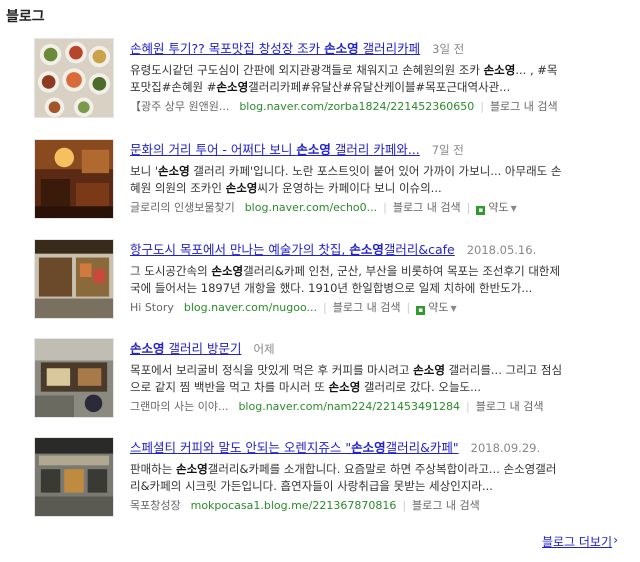 Image resolution: width=640 pixels, height=562 pixels. What do you see at coordinates (536, 70) in the screenshot?
I see `desc-text: ... , #목` at bounding box center [536, 70].